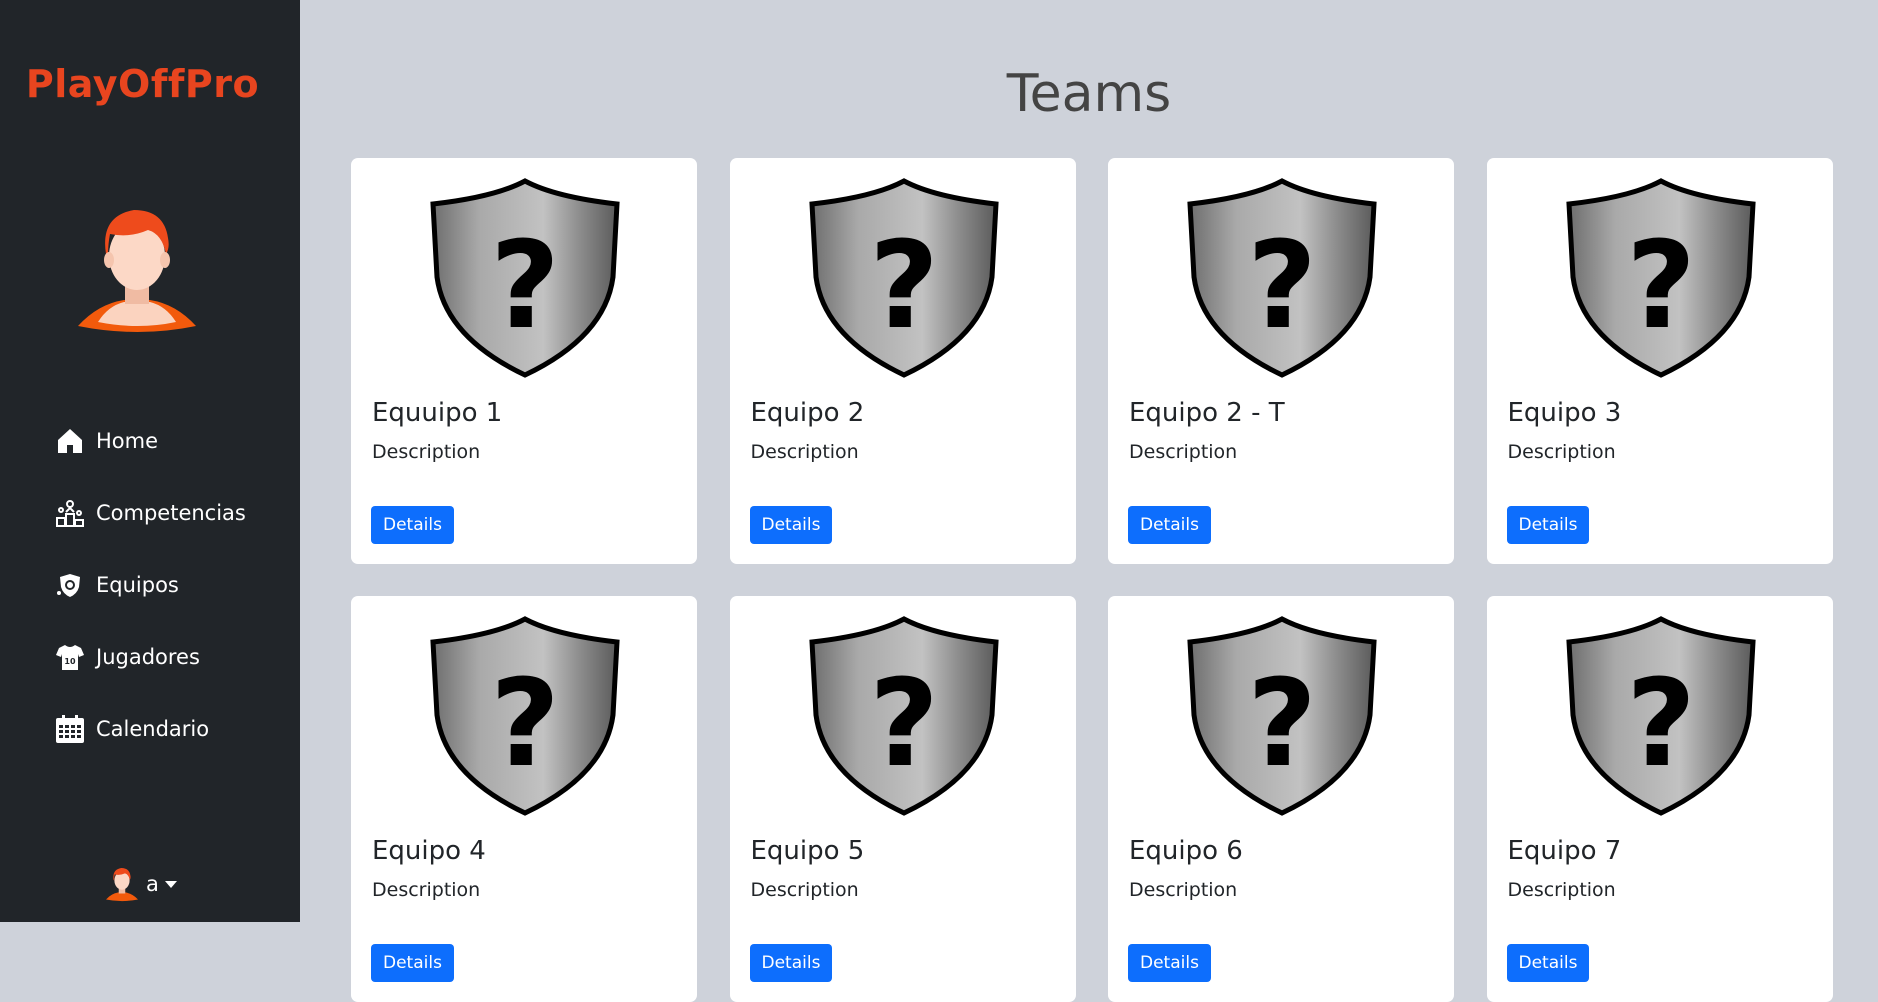 The height and width of the screenshot is (1002, 1878). Describe the element at coordinates (70, 513) in the screenshot. I see `trophy-podium-icon` at that location.